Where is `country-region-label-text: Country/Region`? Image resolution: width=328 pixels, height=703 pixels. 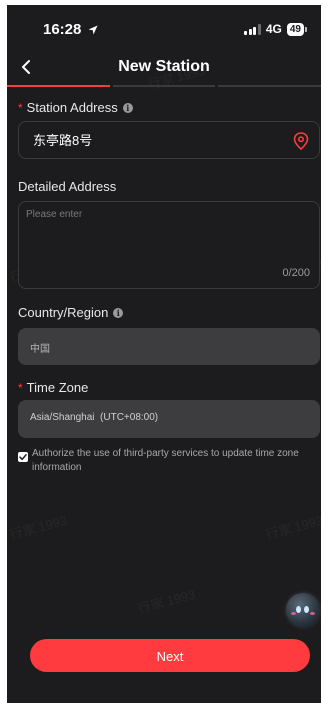
country-region-label-text: Country/Region is located at coordinates (63, 312).